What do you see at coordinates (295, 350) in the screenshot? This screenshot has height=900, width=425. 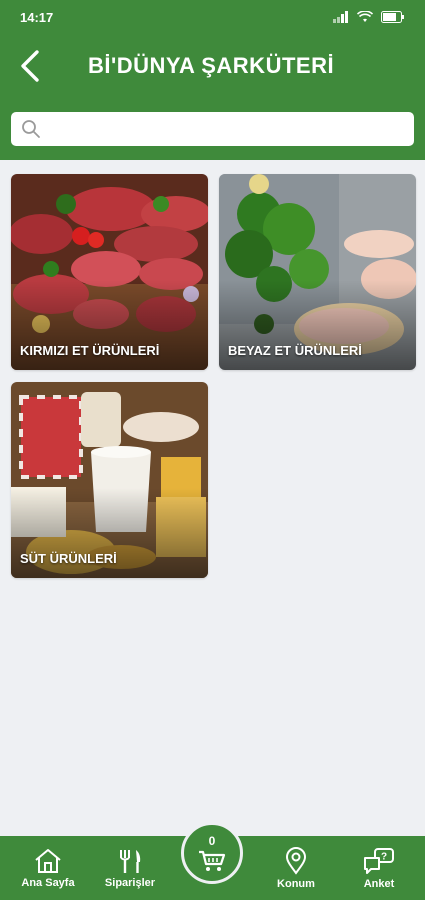 I see `category-label: BEYAZ ET ÜRÜNLERİ` at bounding box center [295, 350].